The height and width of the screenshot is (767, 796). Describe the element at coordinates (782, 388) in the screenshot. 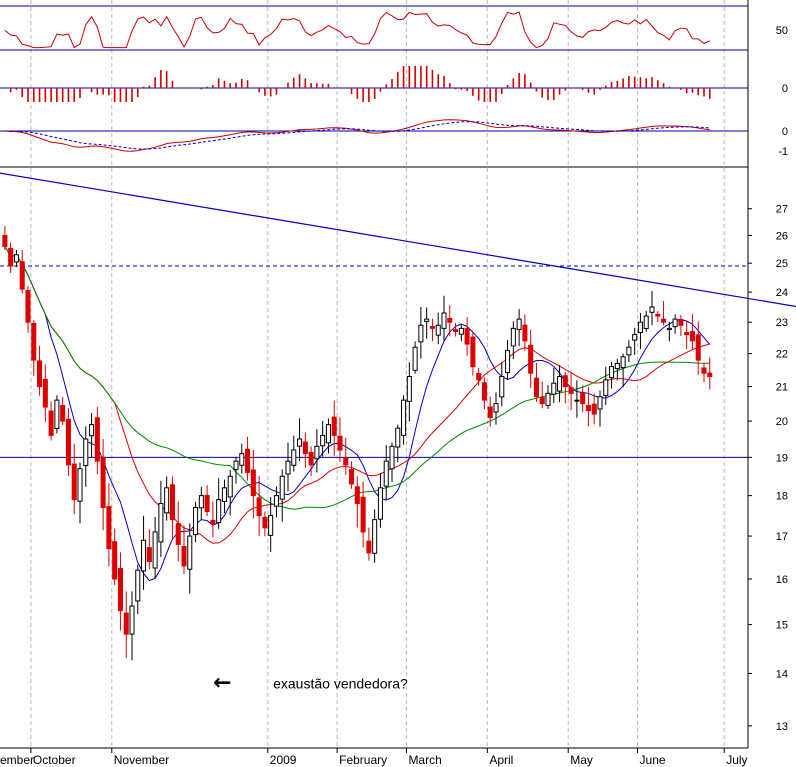

I see `price-tick-label: 21` at that location.